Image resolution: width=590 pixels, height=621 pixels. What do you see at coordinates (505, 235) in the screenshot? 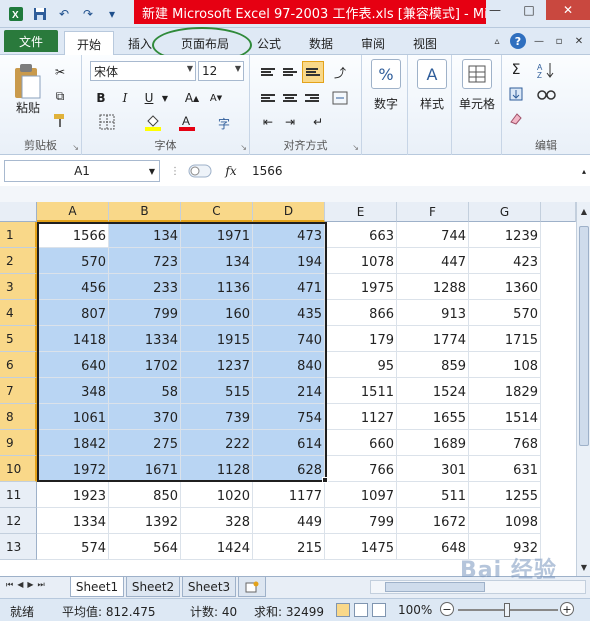
I see `cell-g1: 1239` at bounding box center [505, 235].